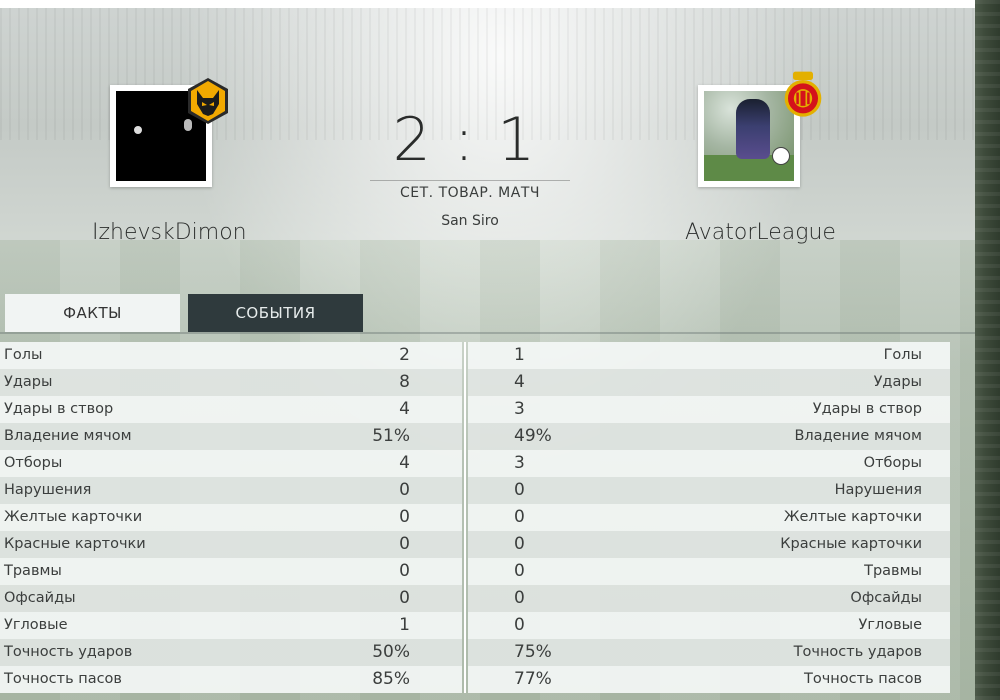  I want to click on away-stat-label: Удары в створ, so click(867, 409).